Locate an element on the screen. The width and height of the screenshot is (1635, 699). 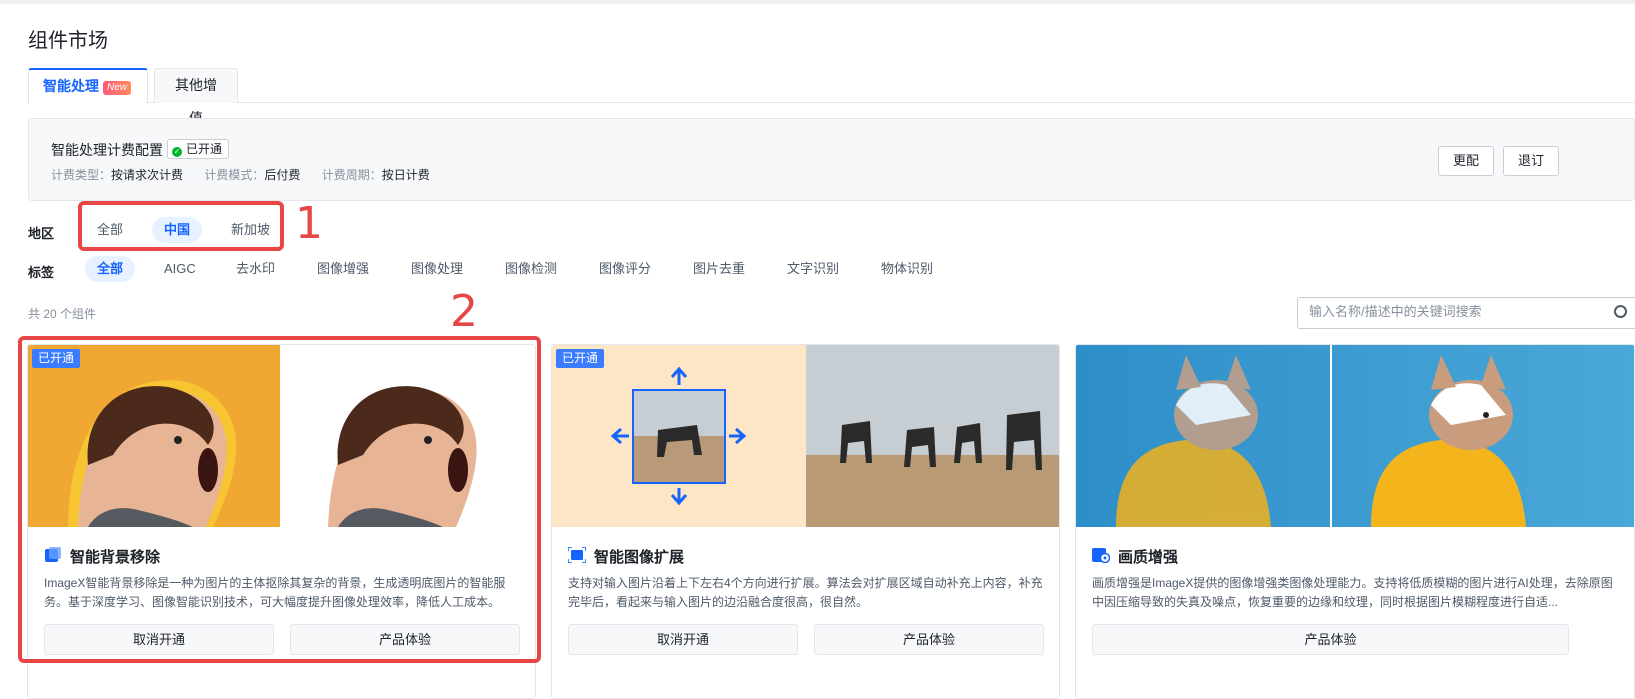
component-count: 共 20 个组件 is located at coordinates (62, 314).